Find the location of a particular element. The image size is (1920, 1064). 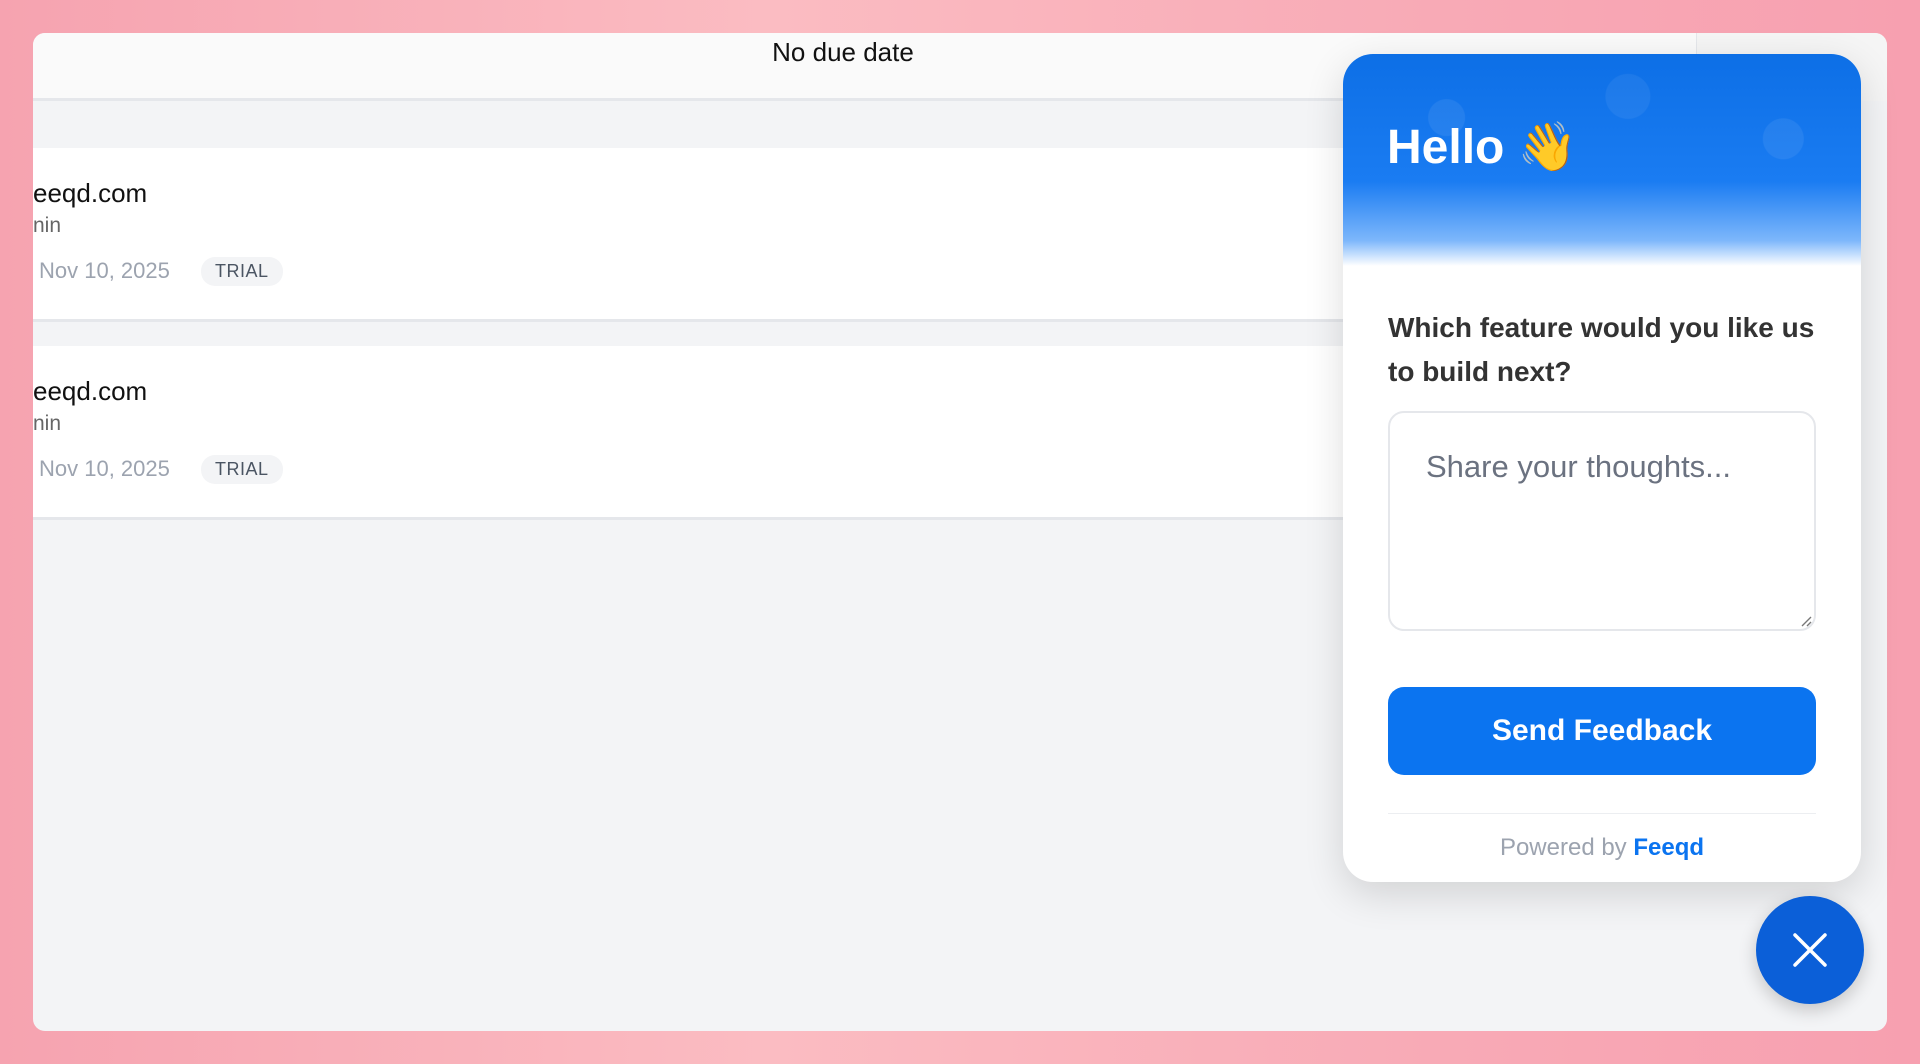

feedback-input is located at coordinates (1602, 521).